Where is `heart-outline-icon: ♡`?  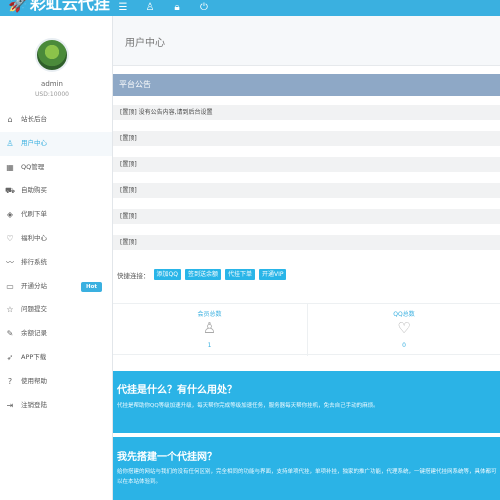 heart-outline-icon: ♡ is located at coordinates (404, 328).